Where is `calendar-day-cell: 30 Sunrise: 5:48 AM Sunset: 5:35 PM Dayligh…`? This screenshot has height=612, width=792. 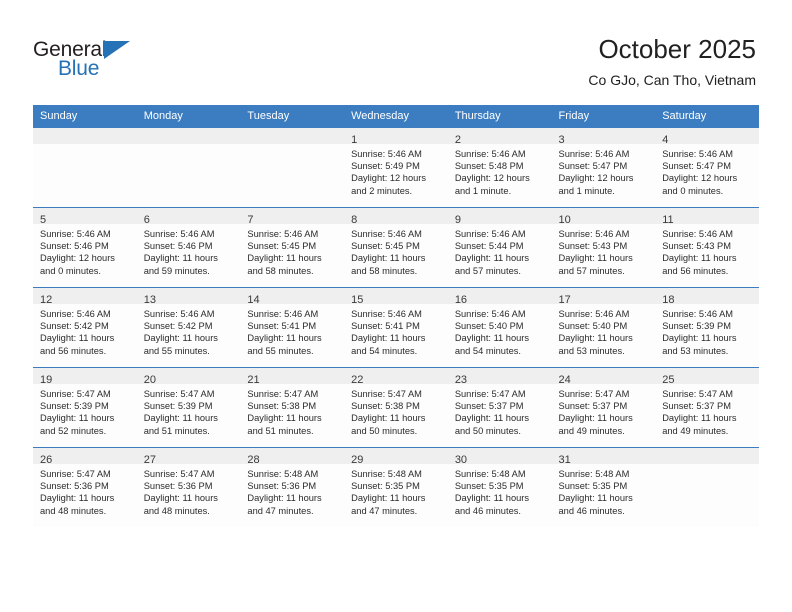 calendar-day-cell: 30 Sunrise: 5:48 AM Sunset: 5:35 PM Dayligh… is located at coordinates (499, 487).